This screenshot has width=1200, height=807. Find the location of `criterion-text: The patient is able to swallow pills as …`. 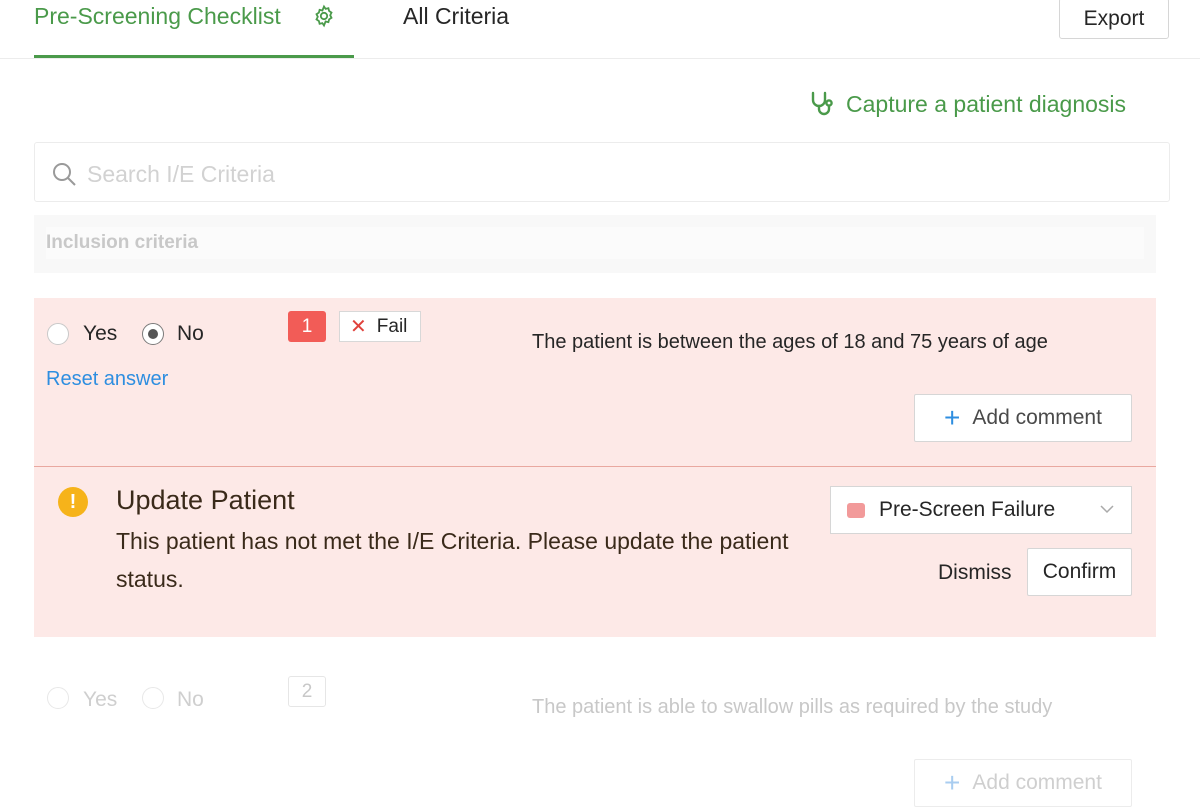

criterion-text: The patient is able to swallow pills as … is located at coordinates (792, 707).